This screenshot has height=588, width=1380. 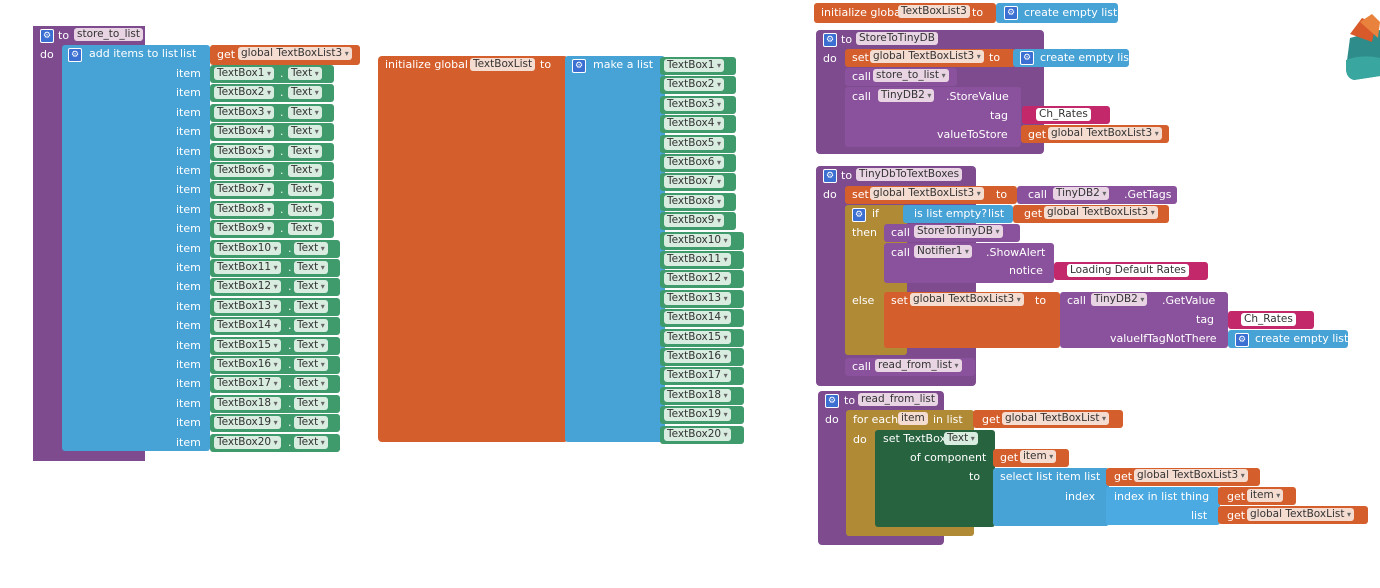 I want to click on proc-name-field: StoreToTinyDB, so click(x=897, y=38).